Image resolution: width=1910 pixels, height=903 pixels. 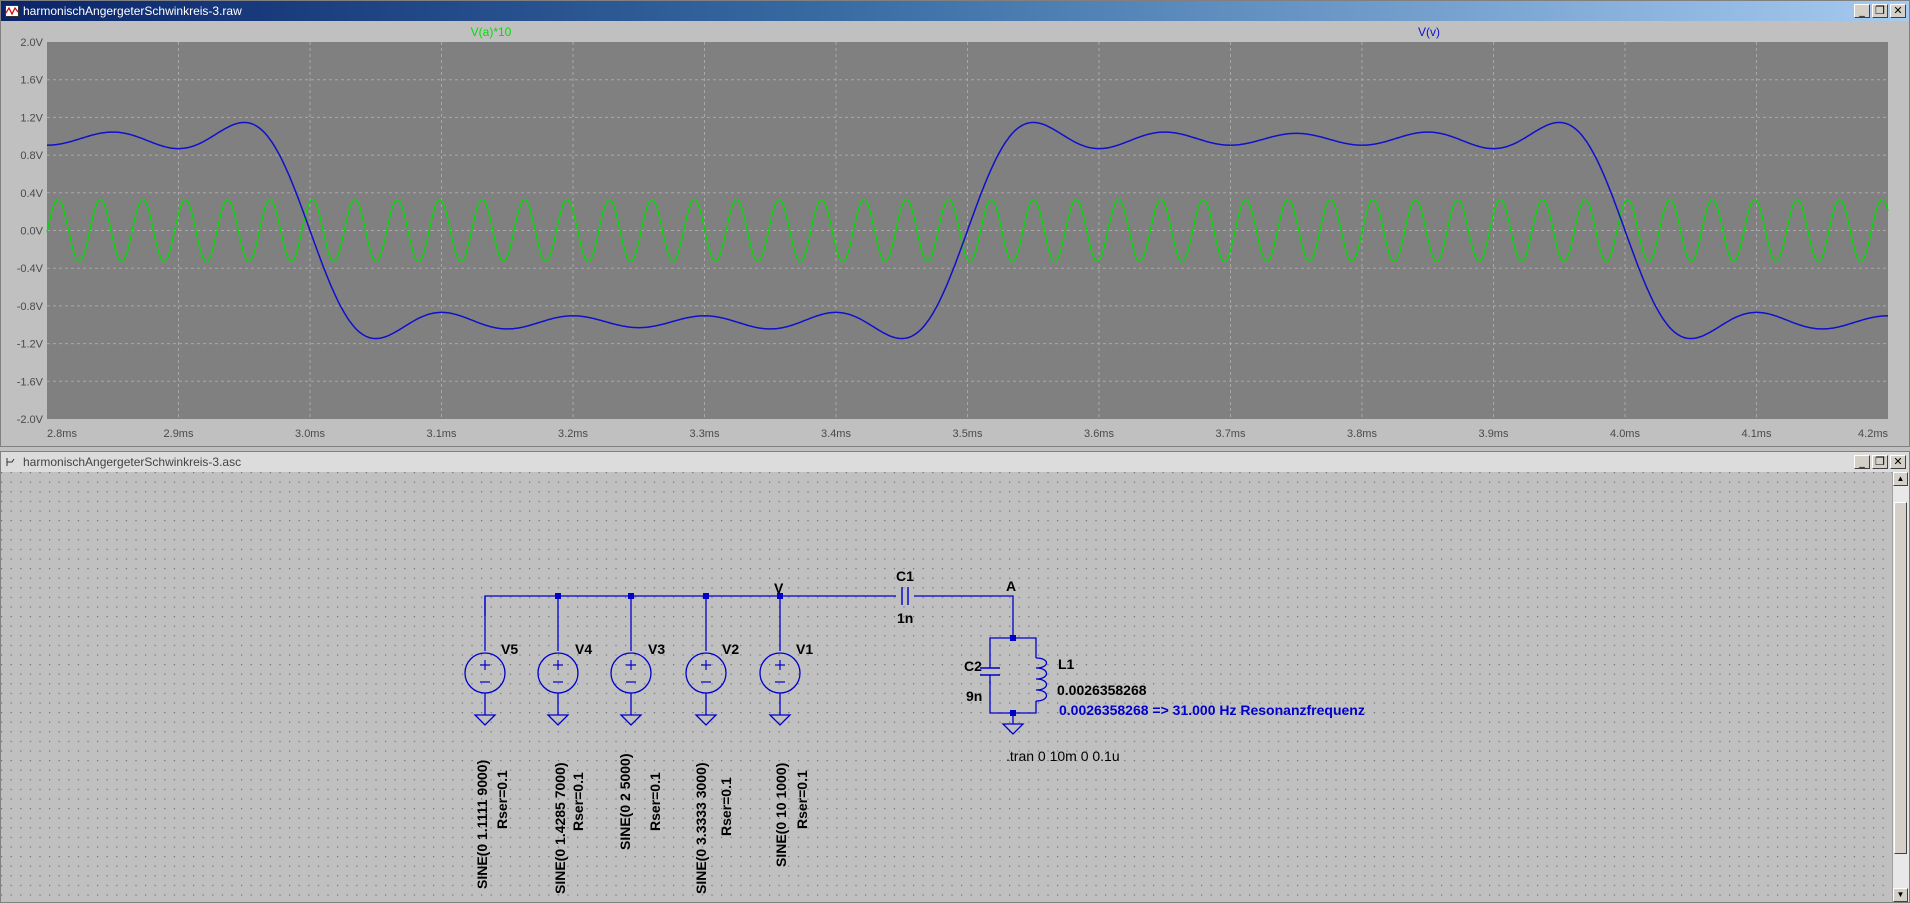 What do you see at coordinates (310, 434) in the screenshot?
I see `x-tick-label: 3.0ms` at bounding box center [310, 434].